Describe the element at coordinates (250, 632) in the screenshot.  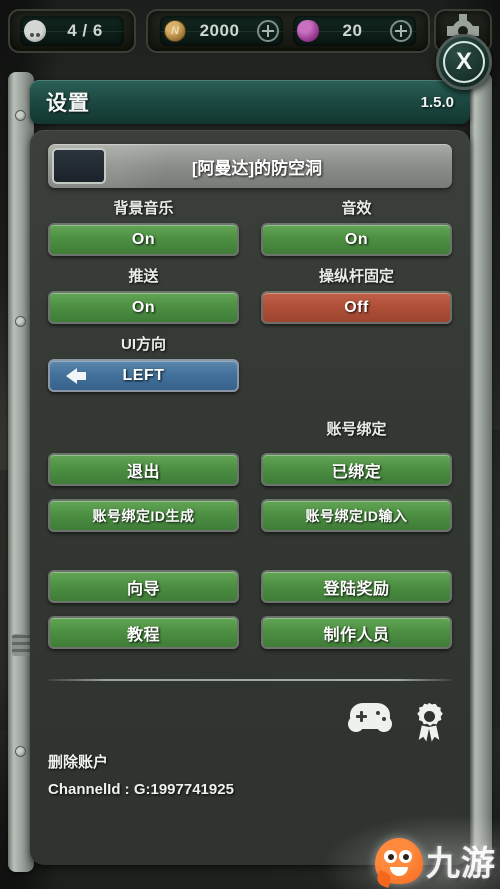
I see `misc-buttons-row-2: 教程 制作人员` at that location.